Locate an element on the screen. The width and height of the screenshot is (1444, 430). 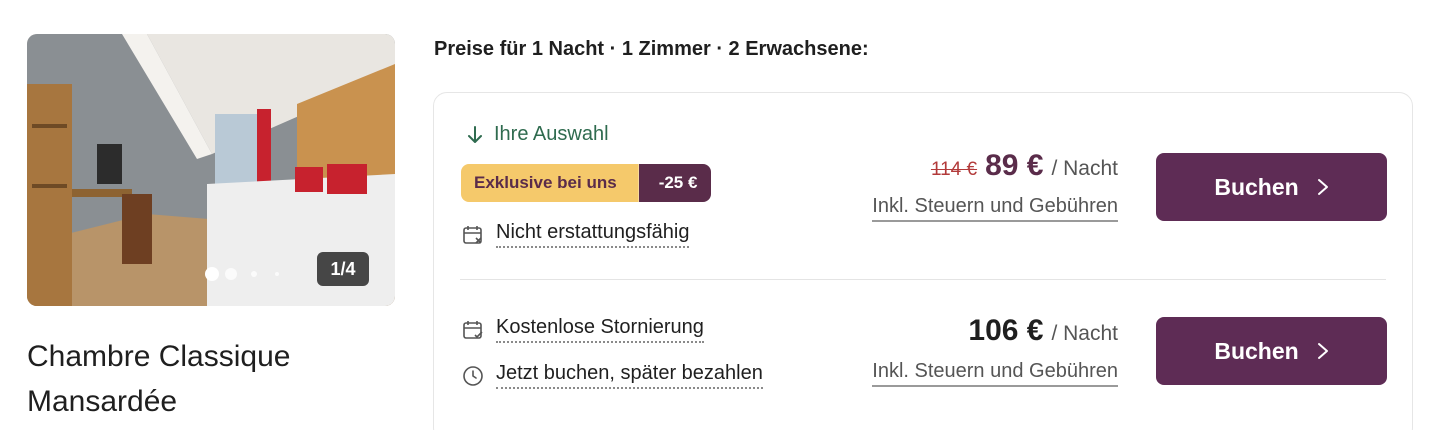
feature-free-cancellation: Kostenlose Stornierung is located at coordinates (583, 329).